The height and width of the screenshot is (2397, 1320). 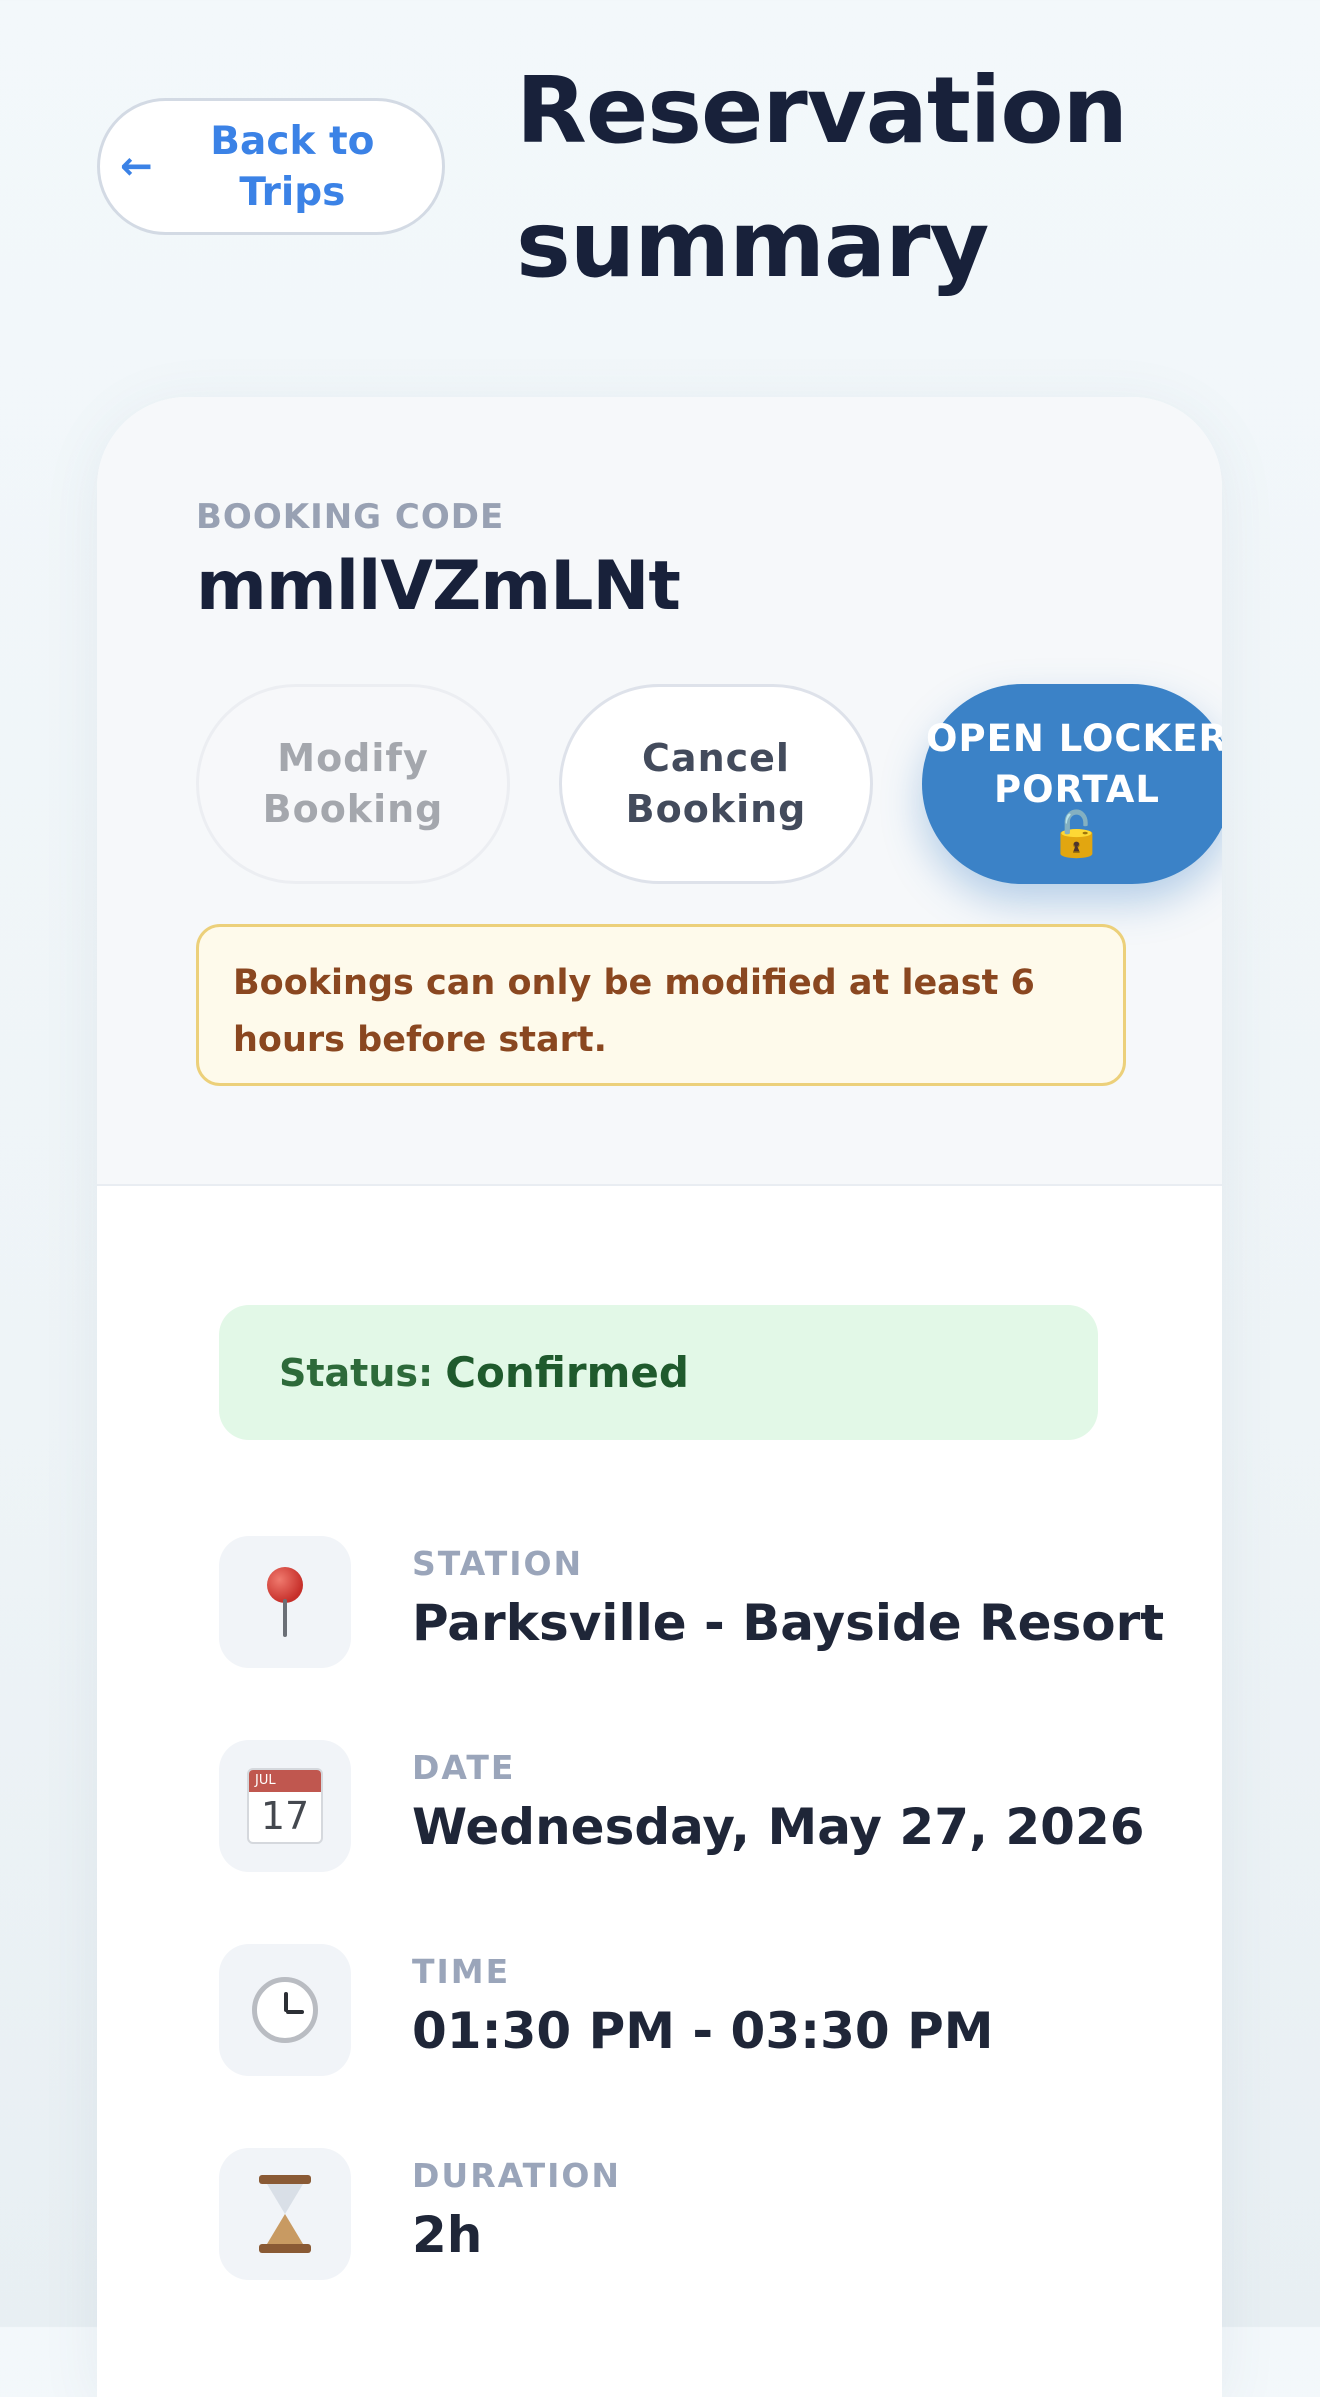 I want to click on date-label: DATE, so click(x=464, y=1767).